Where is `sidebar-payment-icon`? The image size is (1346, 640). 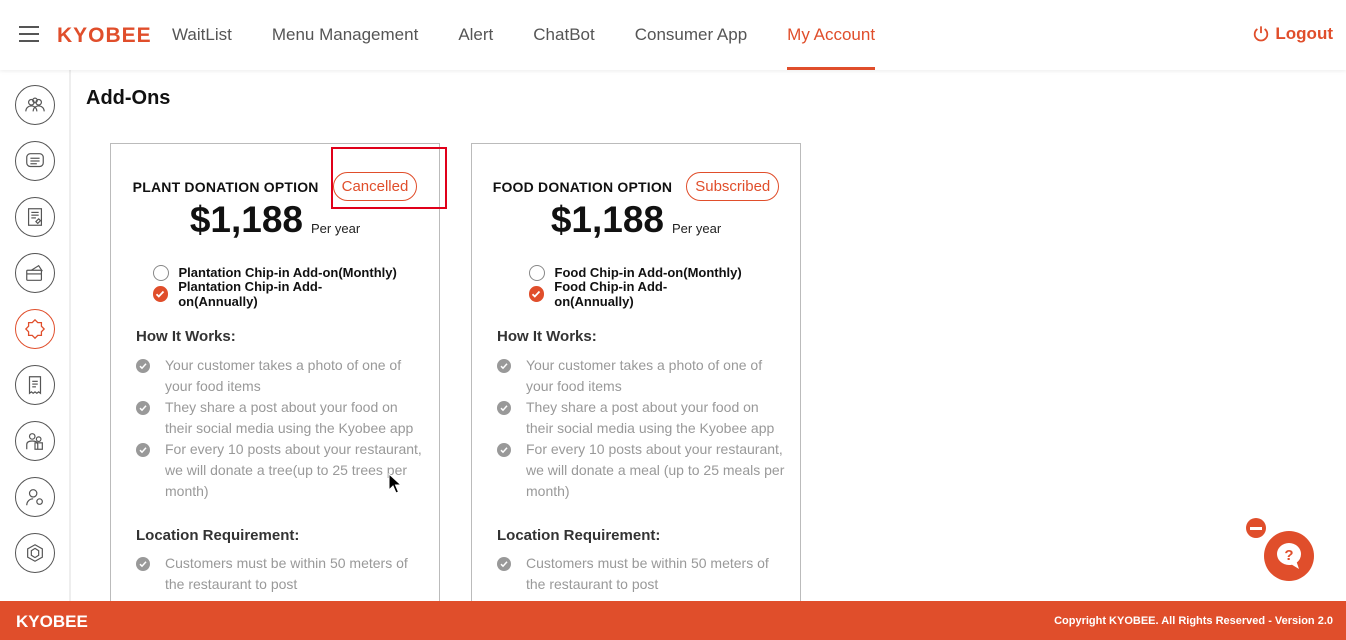
sidebar-payment-icon is located at coordinates (35, 273).